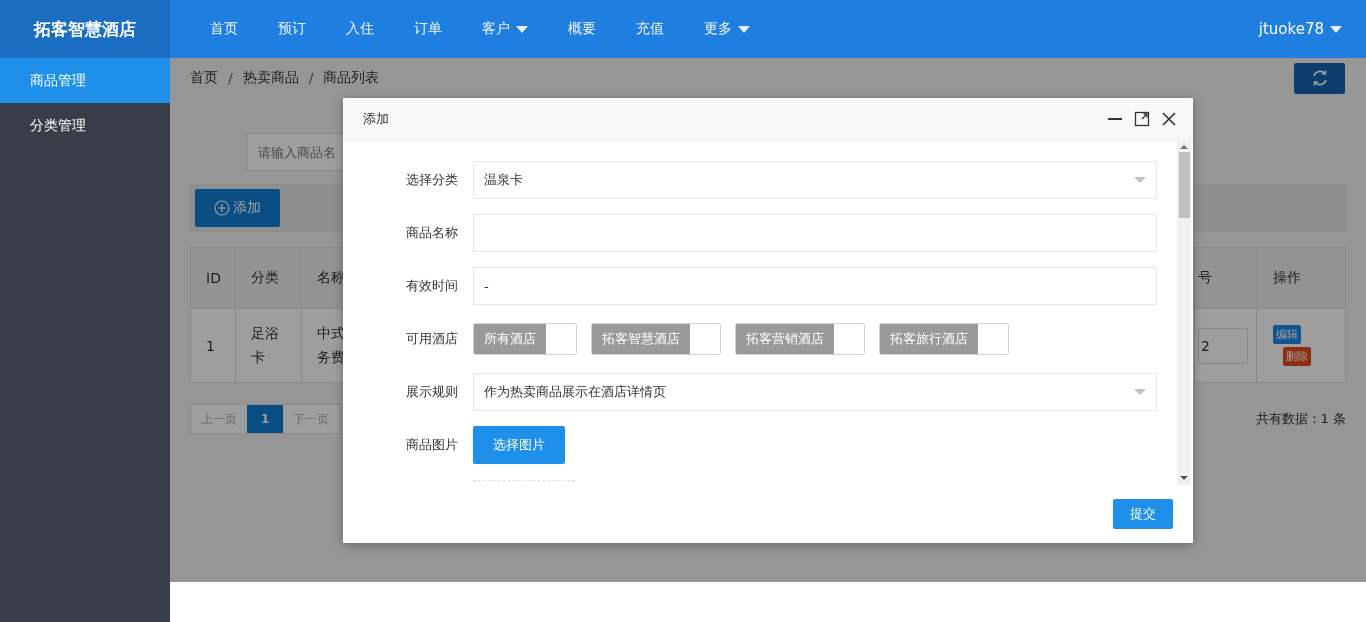 Image resolution: width=1366 pixels, height=622 pixels. What do you see at coordinates (351, 78) in the screenshot?
I see `breadcrumb-link: 商品列表` at bounding box center [351, 78].